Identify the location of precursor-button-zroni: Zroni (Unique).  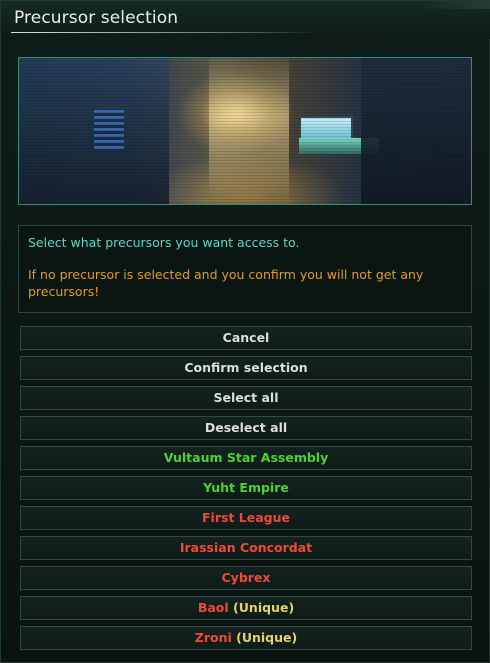
(246, 638).